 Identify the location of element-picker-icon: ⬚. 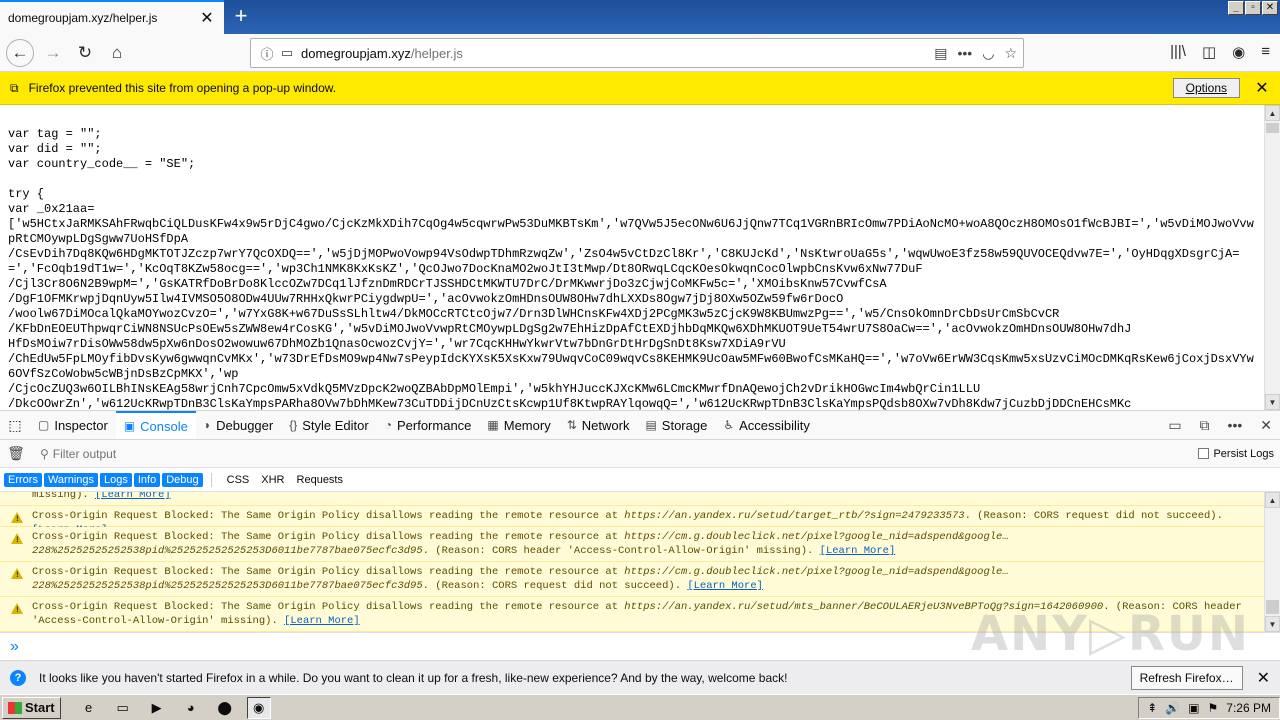
(15, 425).